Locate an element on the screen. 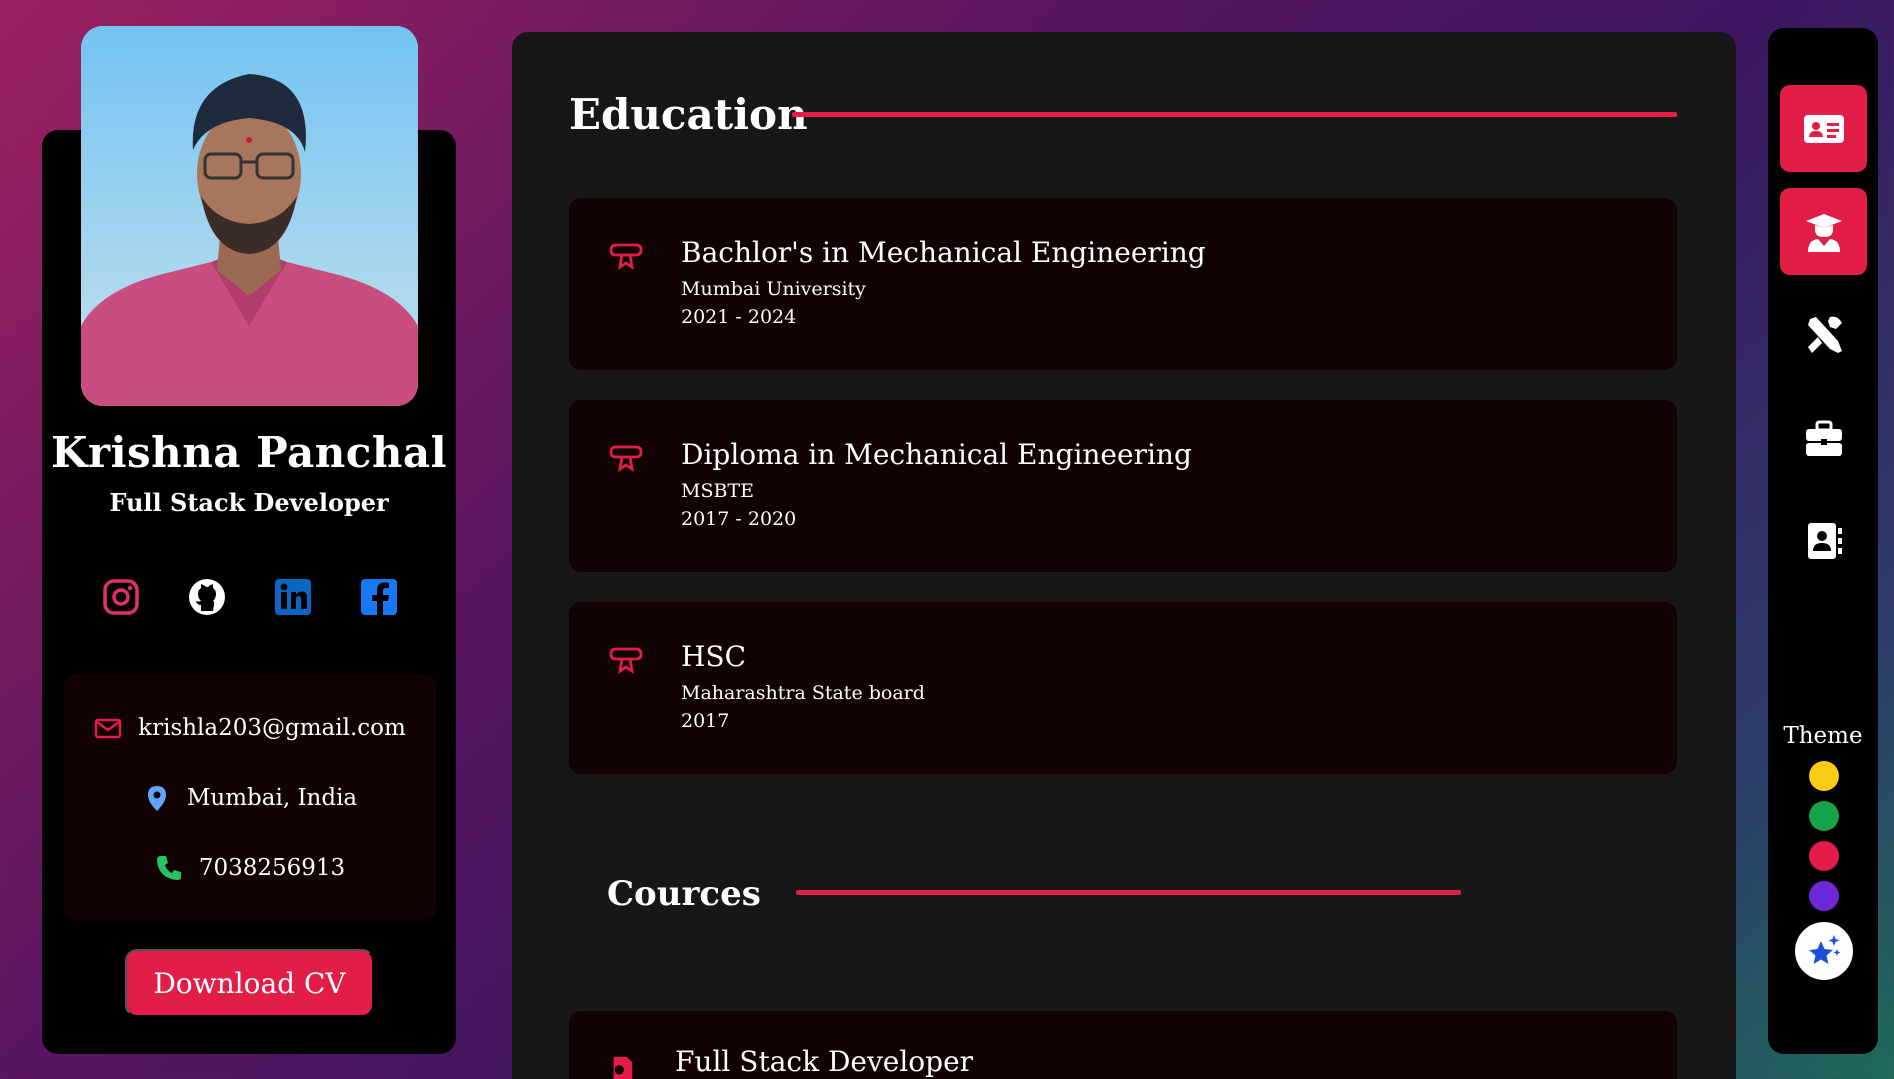 This screenshot has height=1079, width=1894. contact-email: krishla203@gmail.com is located at coordinates (250, 728).